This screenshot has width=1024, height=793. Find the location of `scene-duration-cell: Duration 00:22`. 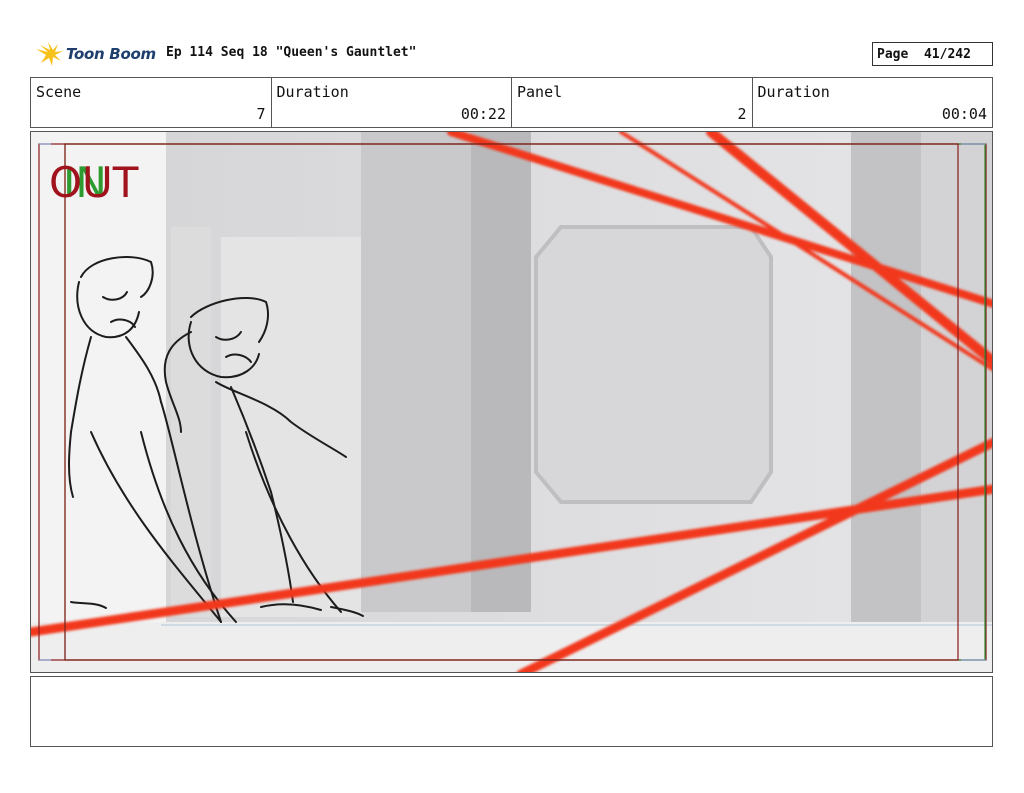

scene-duration-cell: Duration 00:22 is located at coordinates (392, 102).